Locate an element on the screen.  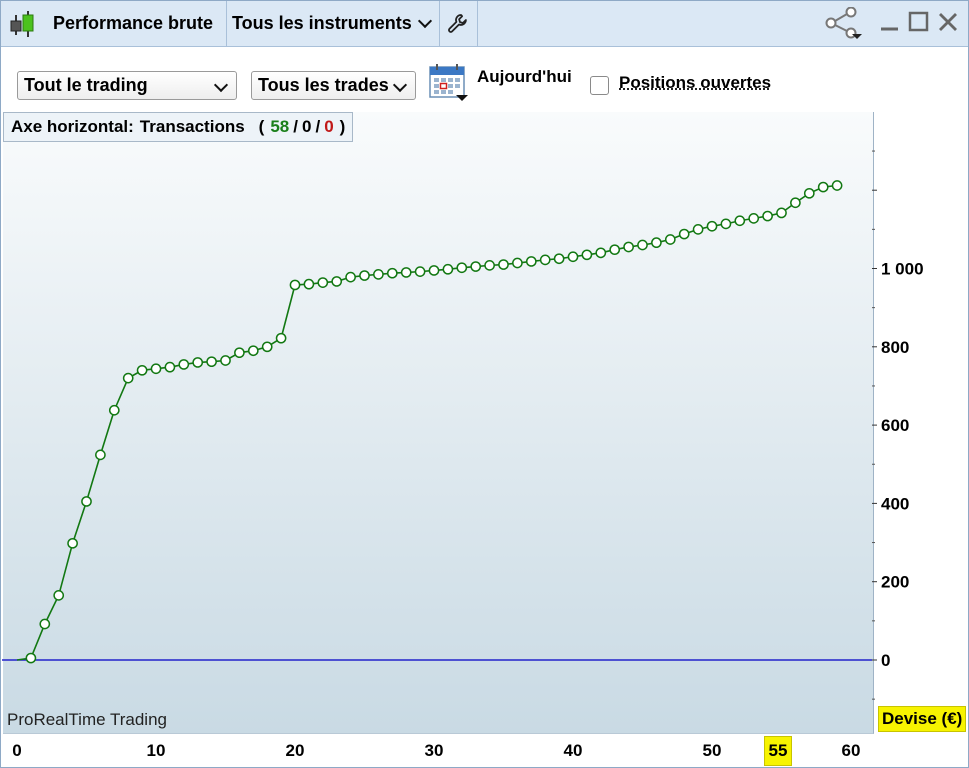
candlestick-icon is located at coordinates (22, 24).